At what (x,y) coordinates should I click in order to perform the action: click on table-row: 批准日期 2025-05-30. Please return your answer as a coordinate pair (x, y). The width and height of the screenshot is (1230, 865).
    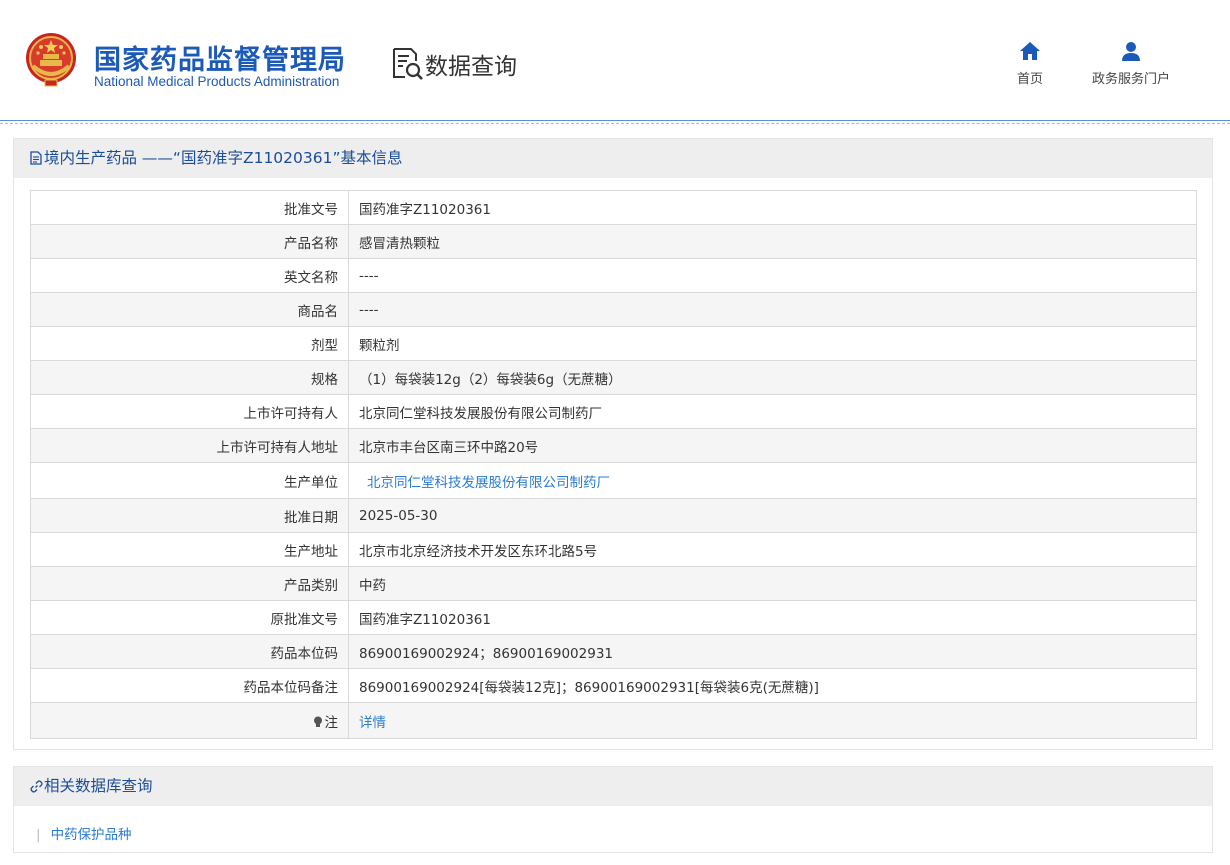
    Looking at the image, I should click on (613, 515).